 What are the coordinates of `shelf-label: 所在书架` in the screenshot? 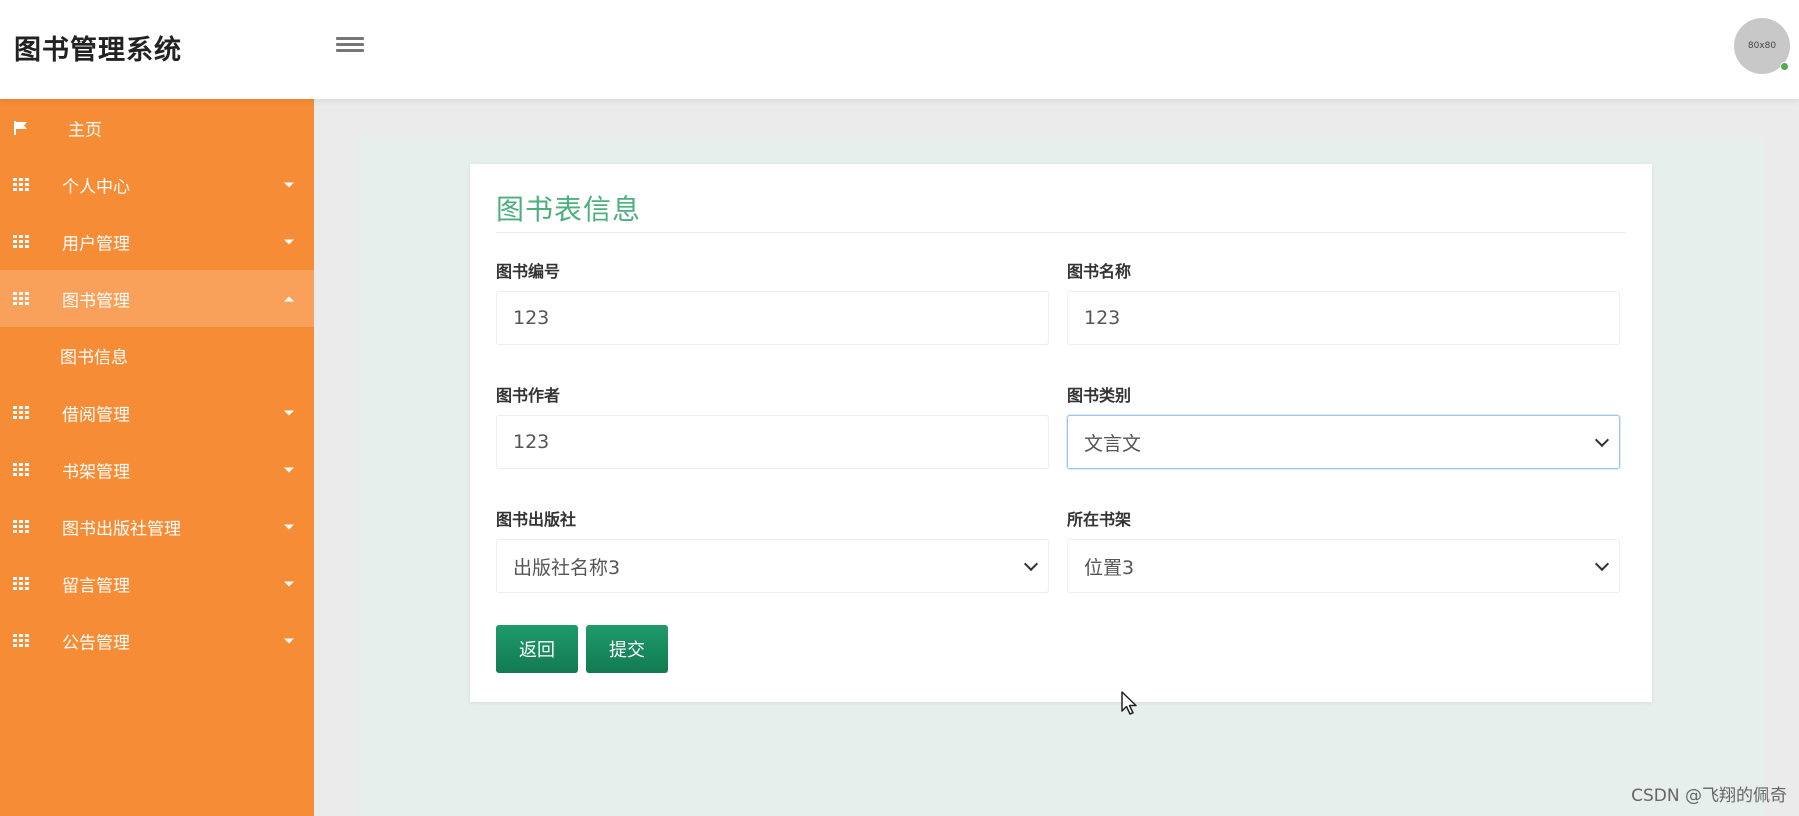 It's located at (1099, 519).